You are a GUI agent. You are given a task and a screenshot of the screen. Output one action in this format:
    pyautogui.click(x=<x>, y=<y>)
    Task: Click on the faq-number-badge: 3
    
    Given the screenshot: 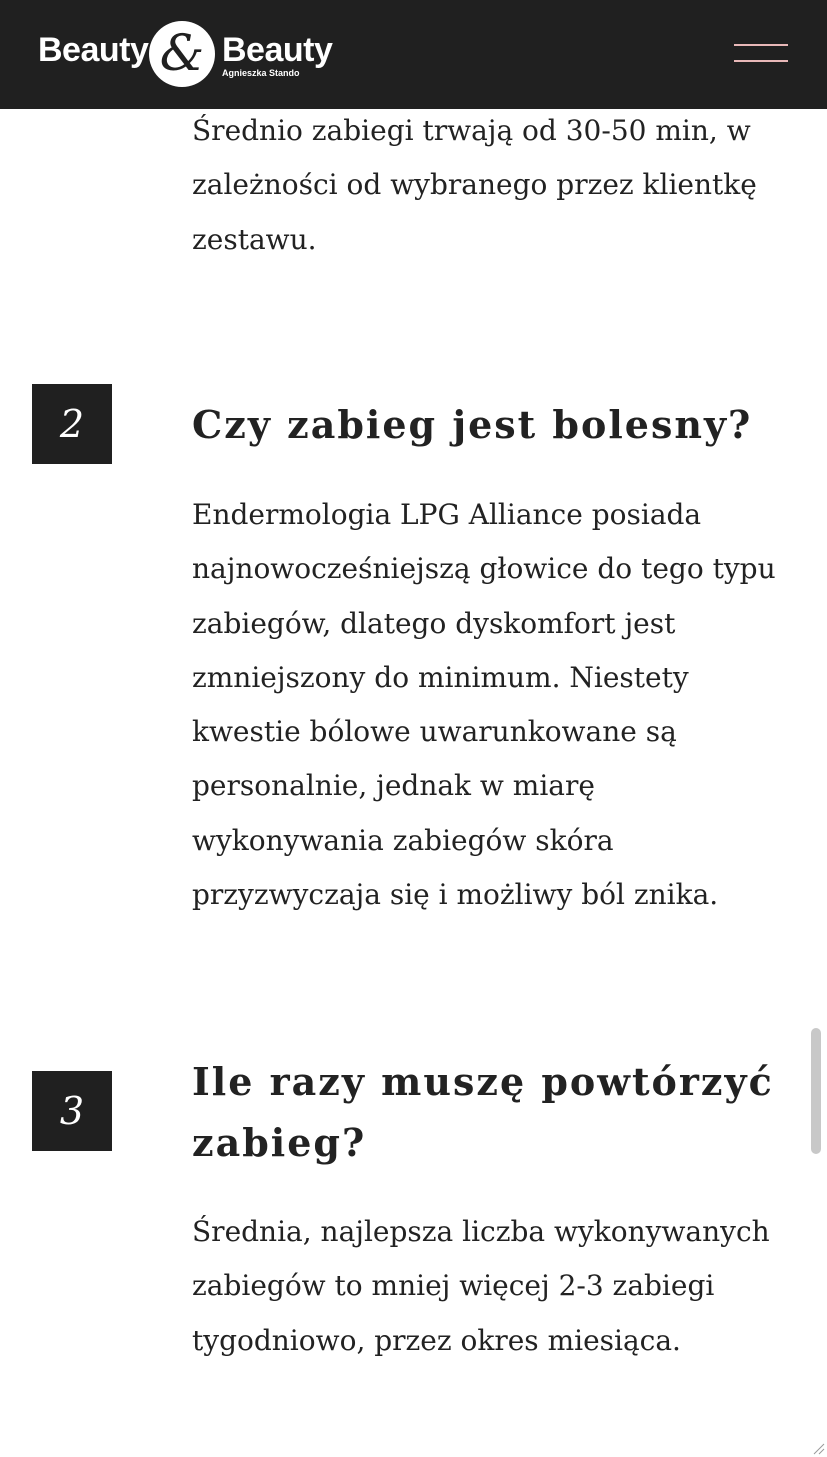 What is the action you would take?
    pyautogui.click(x=72, y=1111)
    